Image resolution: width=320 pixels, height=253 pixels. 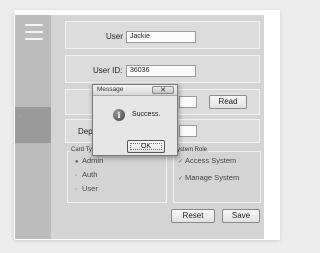 I want to click on access-system-label: Access System, so click(x=211, y=160).